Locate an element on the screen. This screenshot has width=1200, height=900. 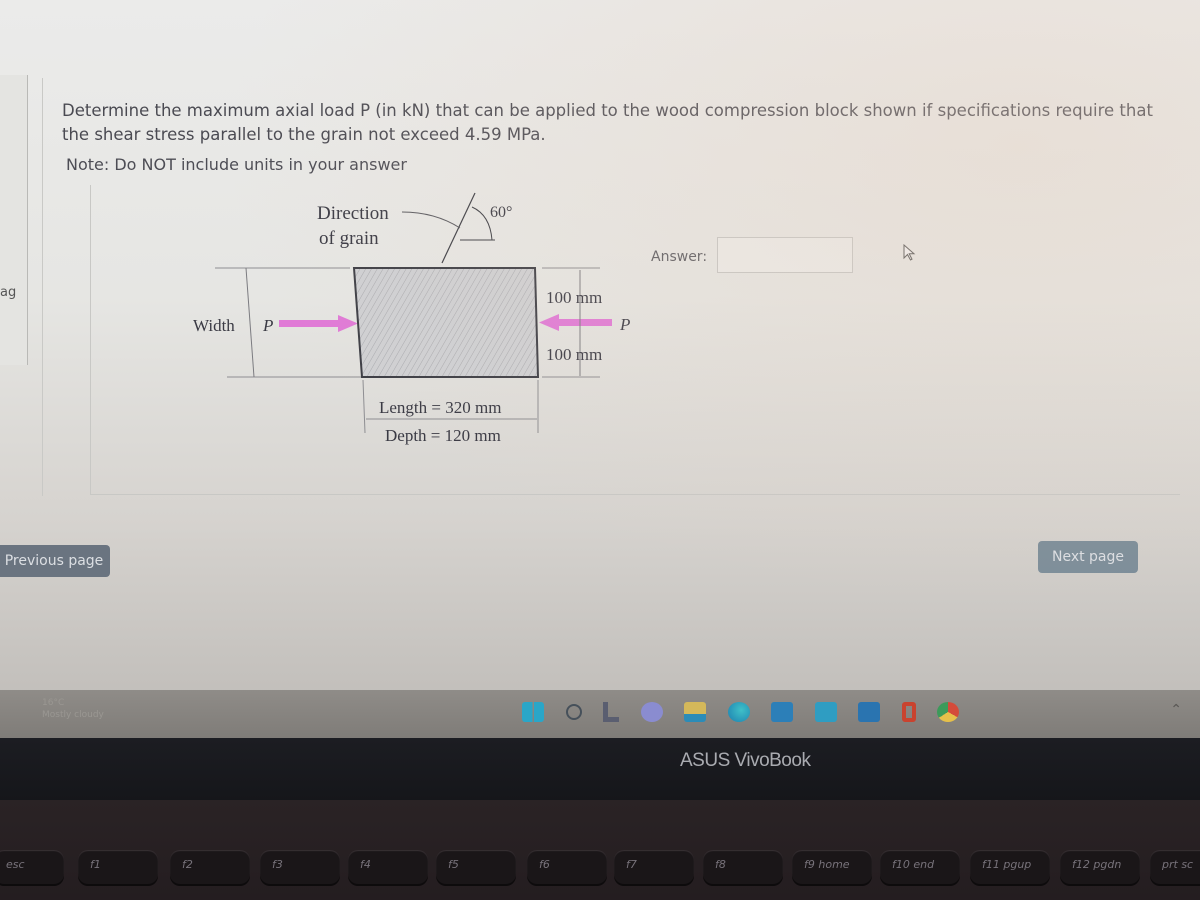
grain-leader-line is located at coordinates (431, 220).